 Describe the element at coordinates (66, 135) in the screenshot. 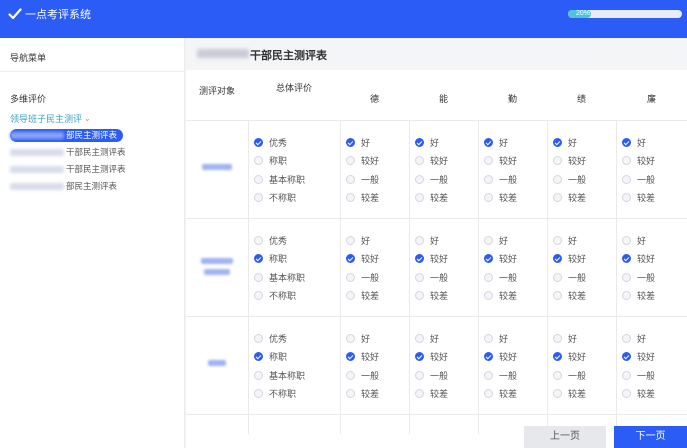

I see `sidebar-item-evaluation-1: 部民主测评表` at that location.